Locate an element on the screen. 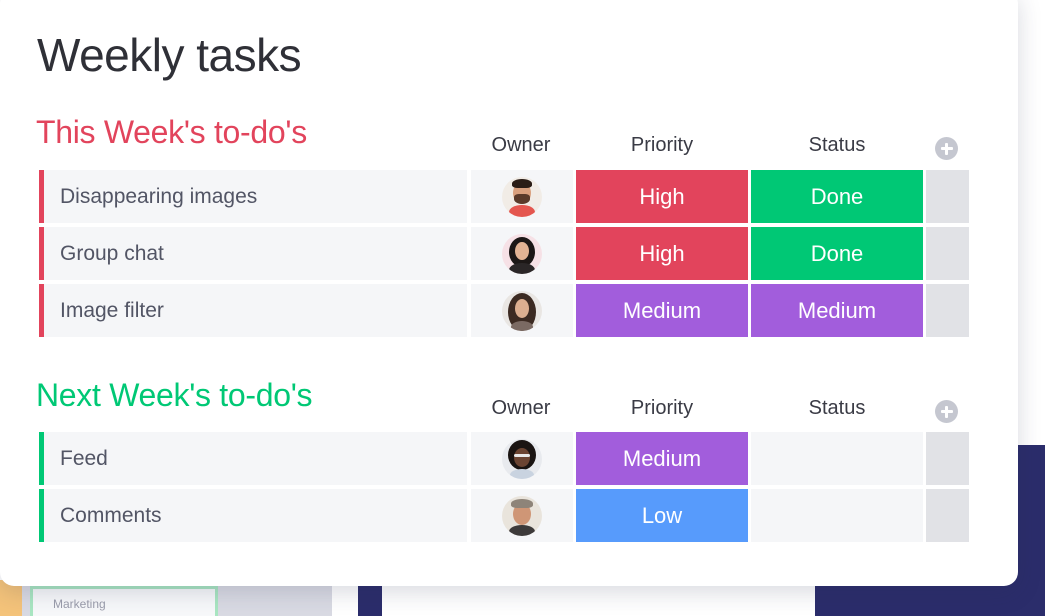  task-name: Comments is located at coordinates (111, 515).